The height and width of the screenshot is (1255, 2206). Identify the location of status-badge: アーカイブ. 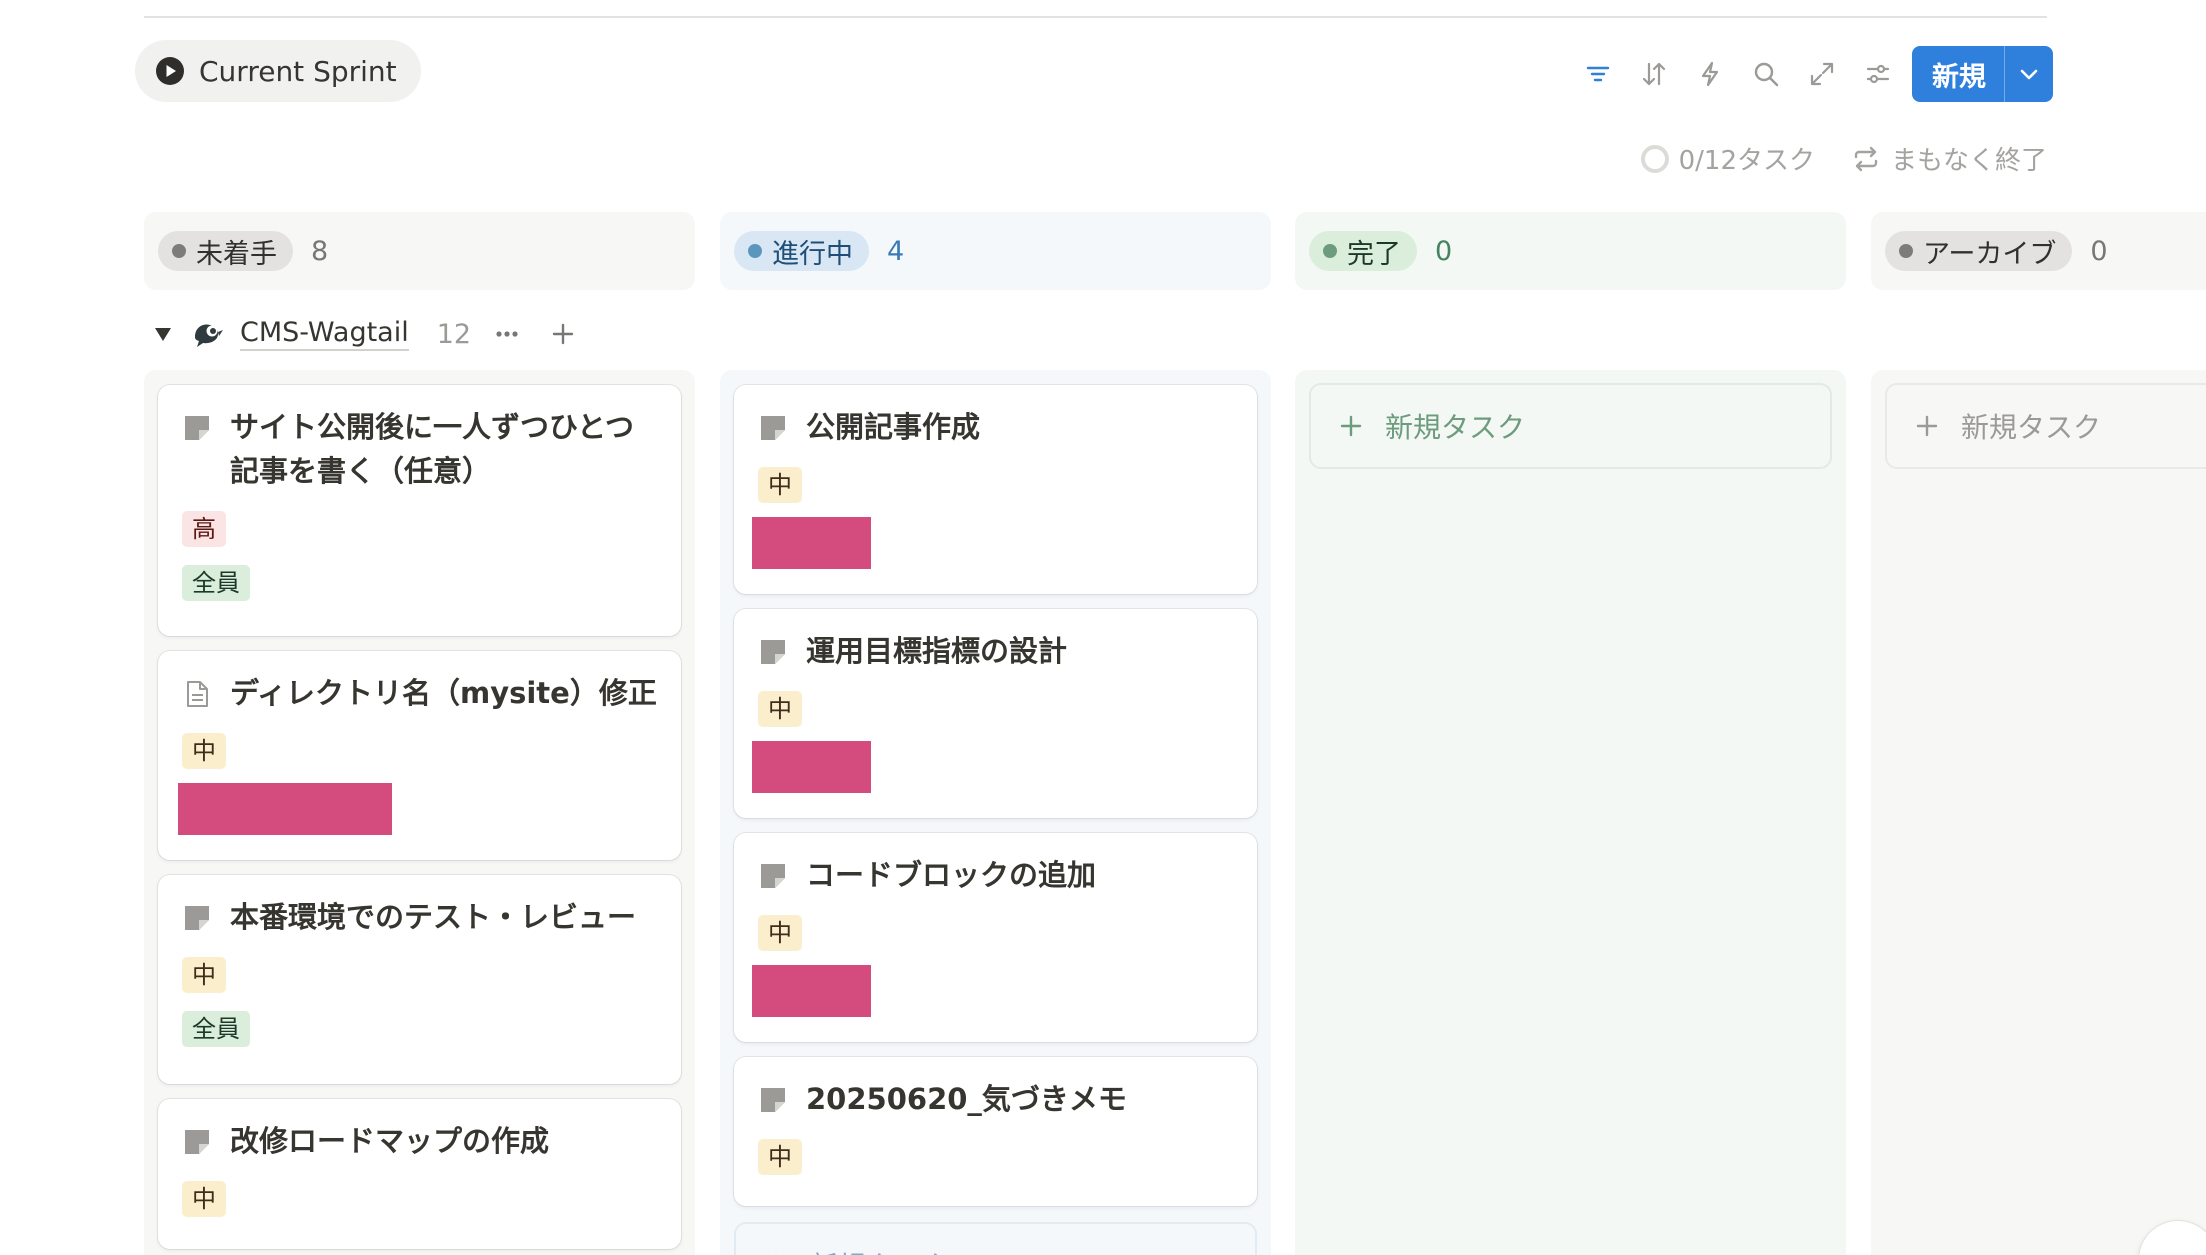
(1979, 251).